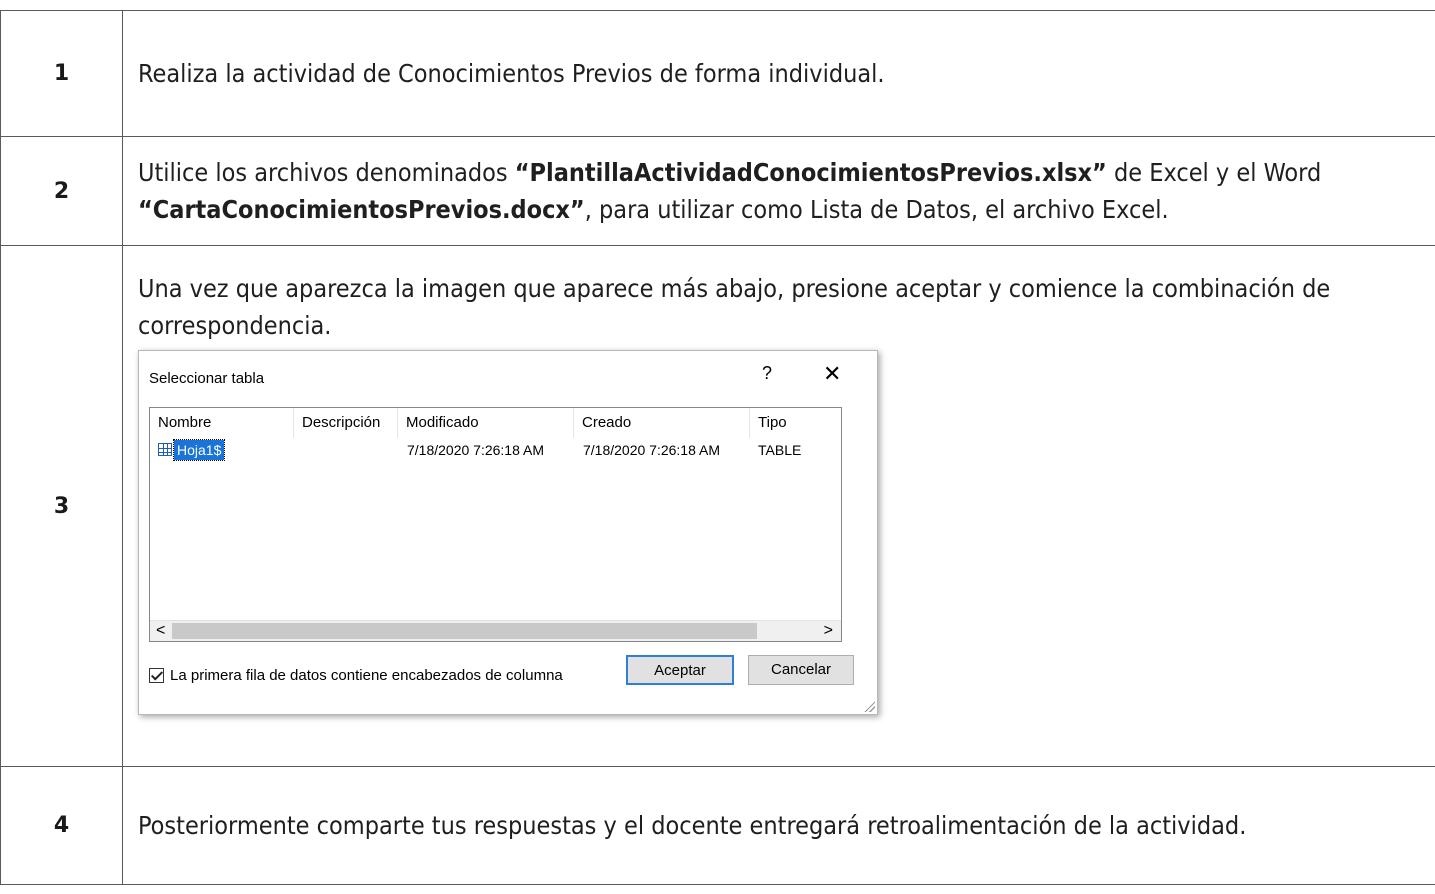 This screenshot has width=1435, height=894. Describe the element at coordinates (475, 450) in the screenshot. I see `item-modified: 7/18/2020 7:26:18 AM` at that location.